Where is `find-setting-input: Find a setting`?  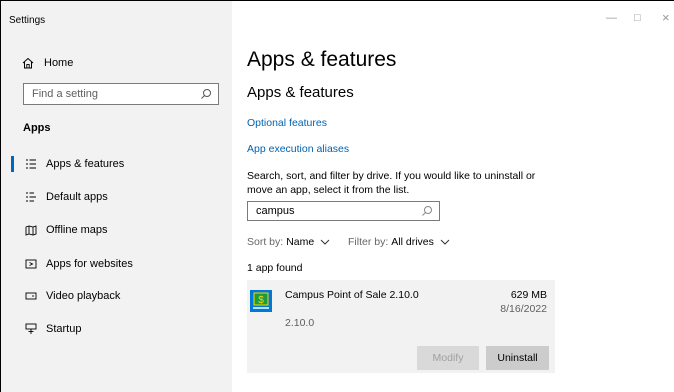
find-setting-input: Find a setting is located at coordinates (121, 94).